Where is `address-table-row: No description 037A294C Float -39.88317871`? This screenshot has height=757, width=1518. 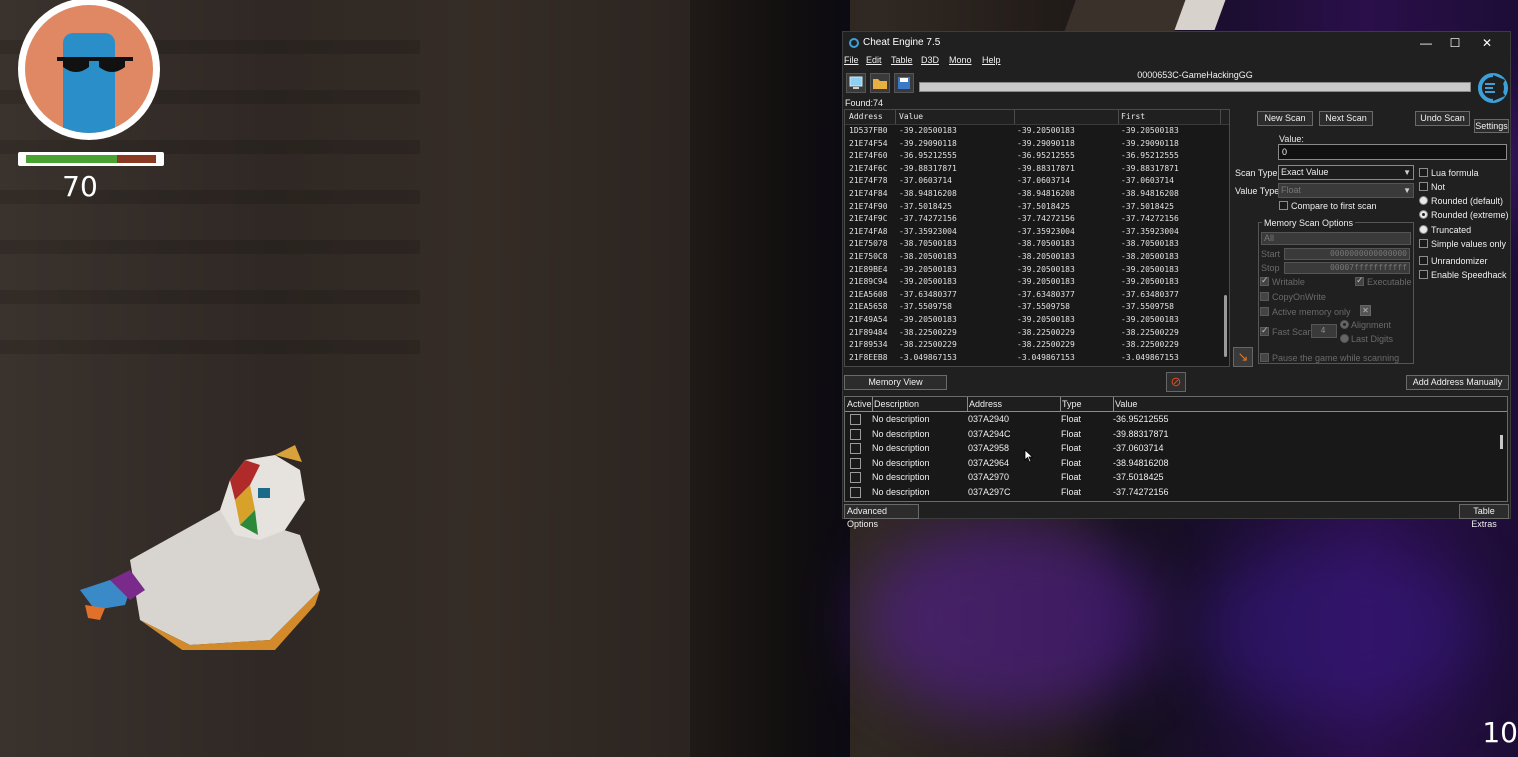 address-table-row: No description 037A294C Float -39.88317871 is located at coordinates (1170, 434).